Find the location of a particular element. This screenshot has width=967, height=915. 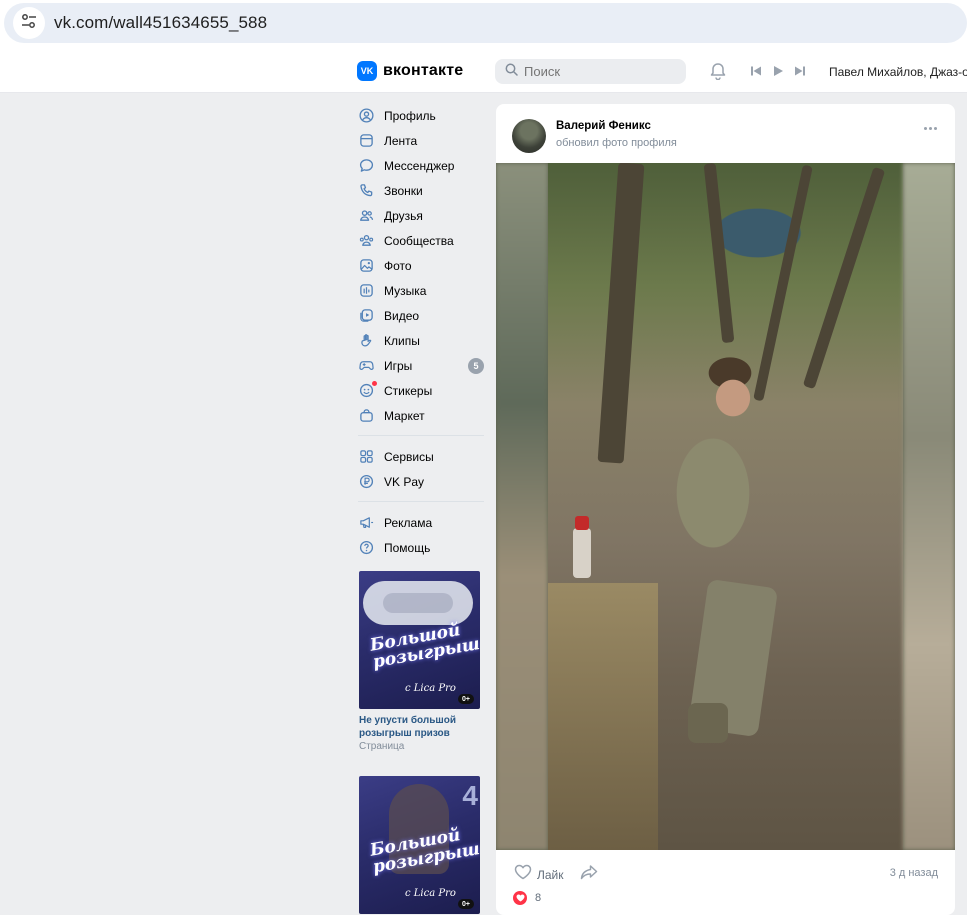

like-button: Лайк is located at coordinates (539, 874).